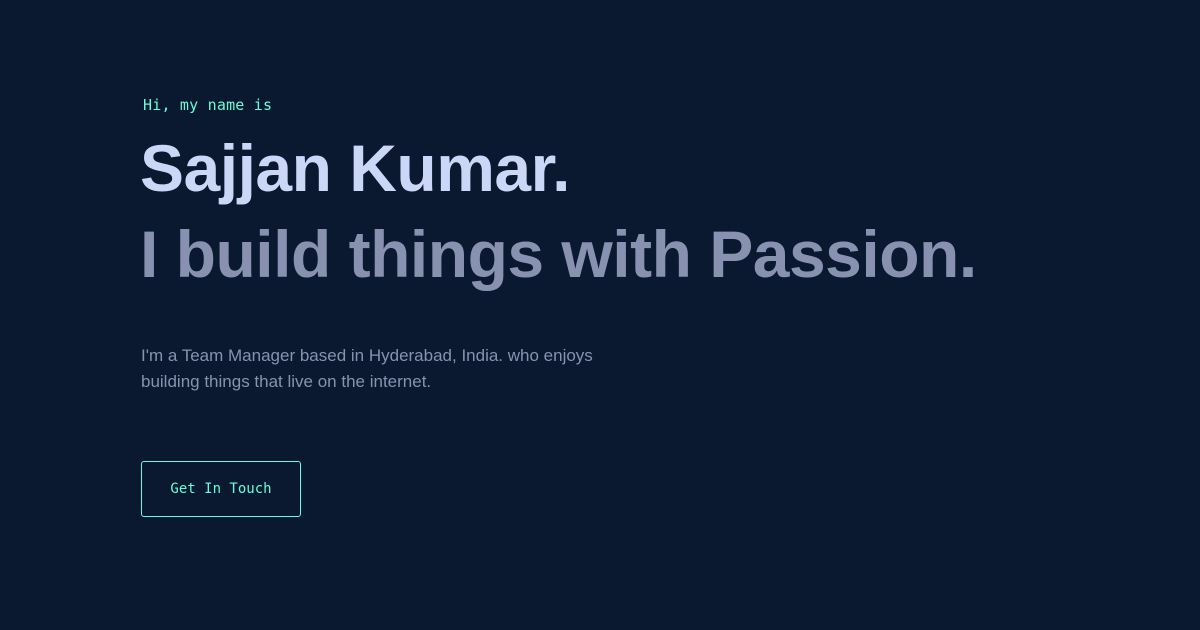 The width and height of the screenshot is (1200, 630). Describe the element at coordinates (221, 489) in the screenshot. I see `get-in-touch-button: Get In Touch` at that location.